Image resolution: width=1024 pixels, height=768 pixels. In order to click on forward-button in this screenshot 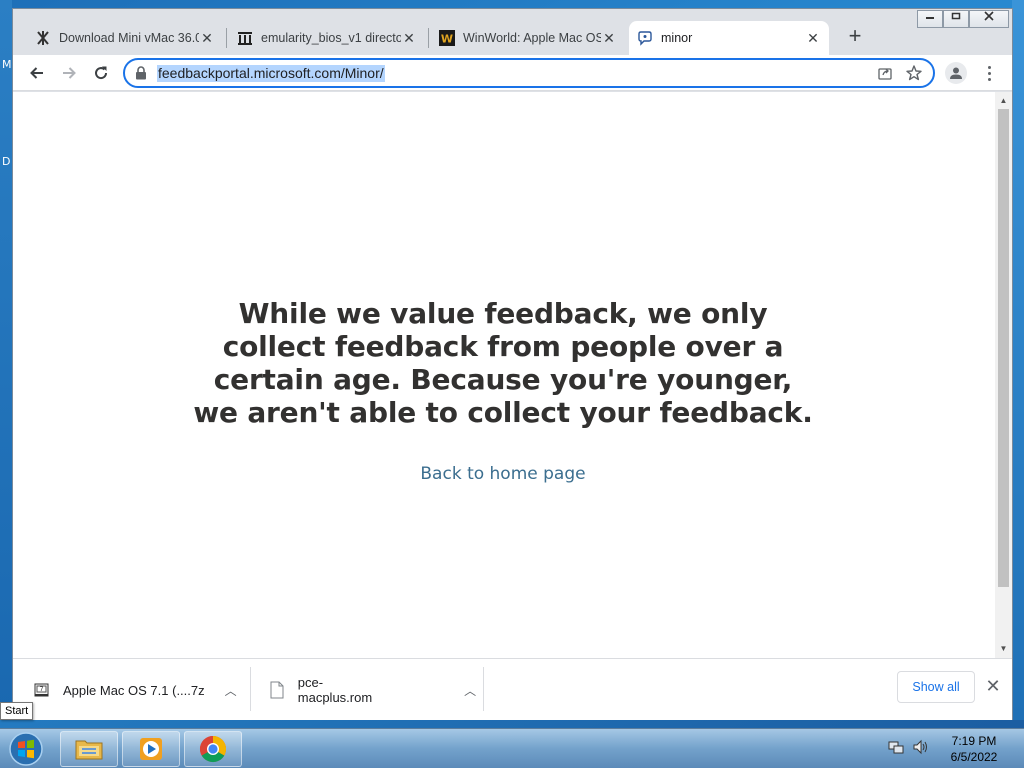, I will do `click(69, 73)`.